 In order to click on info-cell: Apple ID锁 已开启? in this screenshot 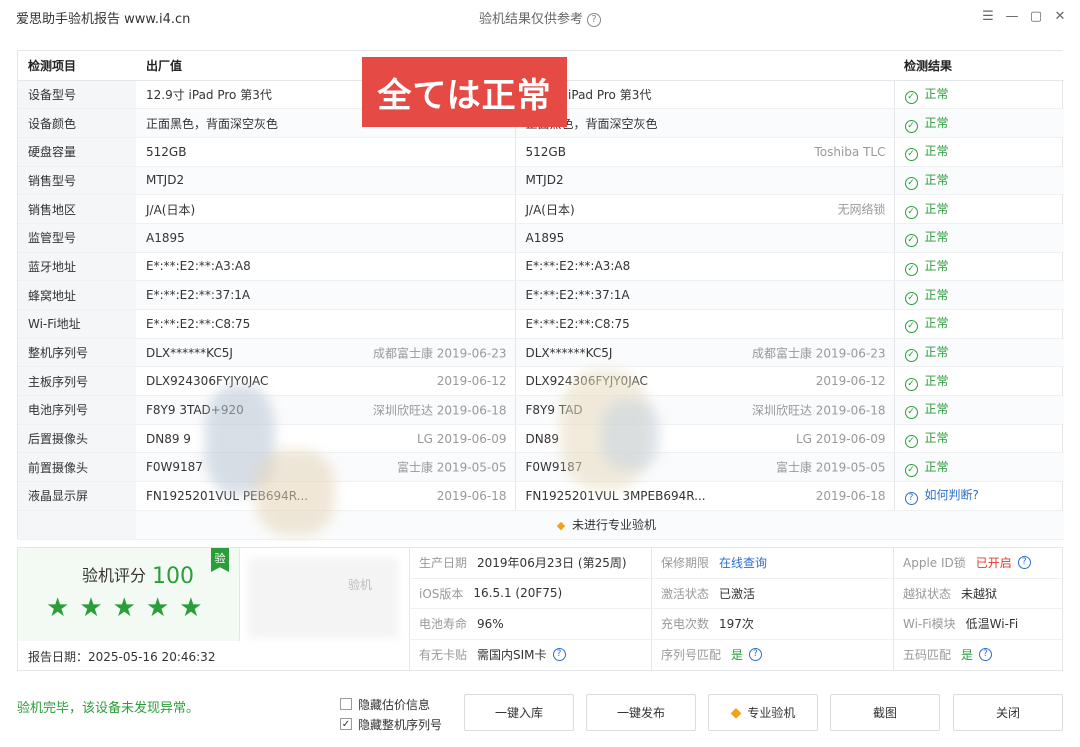, I will do `click(977, 563)`.